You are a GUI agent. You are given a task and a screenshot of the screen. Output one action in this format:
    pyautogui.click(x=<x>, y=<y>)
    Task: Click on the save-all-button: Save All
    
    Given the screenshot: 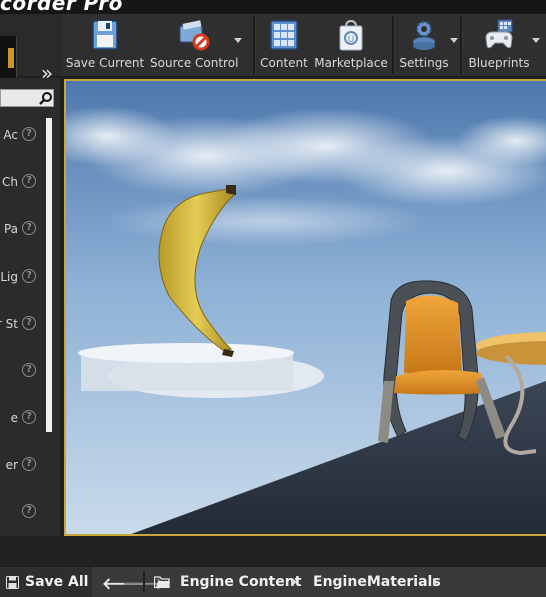 What is the action you would take?
    pyautogui.click(x=46, y=582)
    